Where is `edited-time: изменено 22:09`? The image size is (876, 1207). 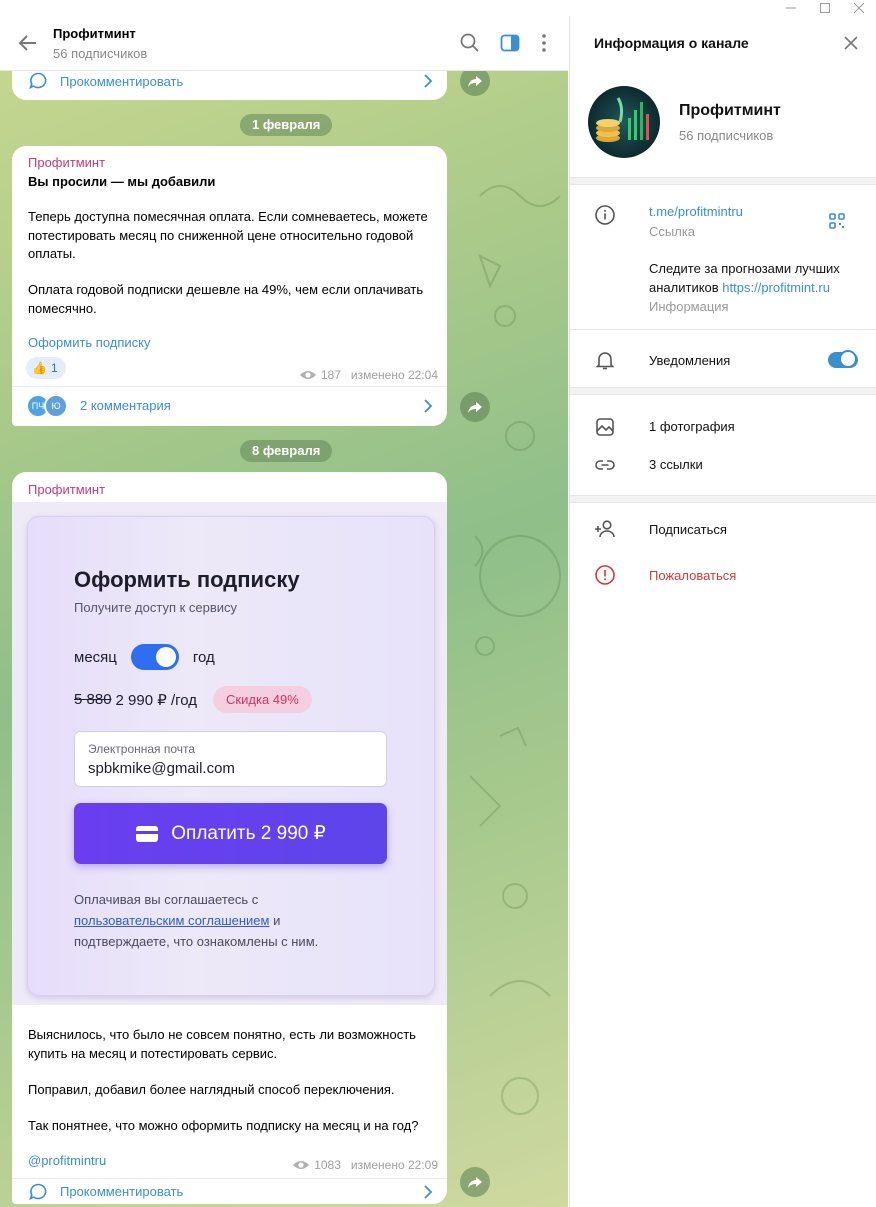
edited-time: изменено 22:09 is located at coordinates (394, 1165).